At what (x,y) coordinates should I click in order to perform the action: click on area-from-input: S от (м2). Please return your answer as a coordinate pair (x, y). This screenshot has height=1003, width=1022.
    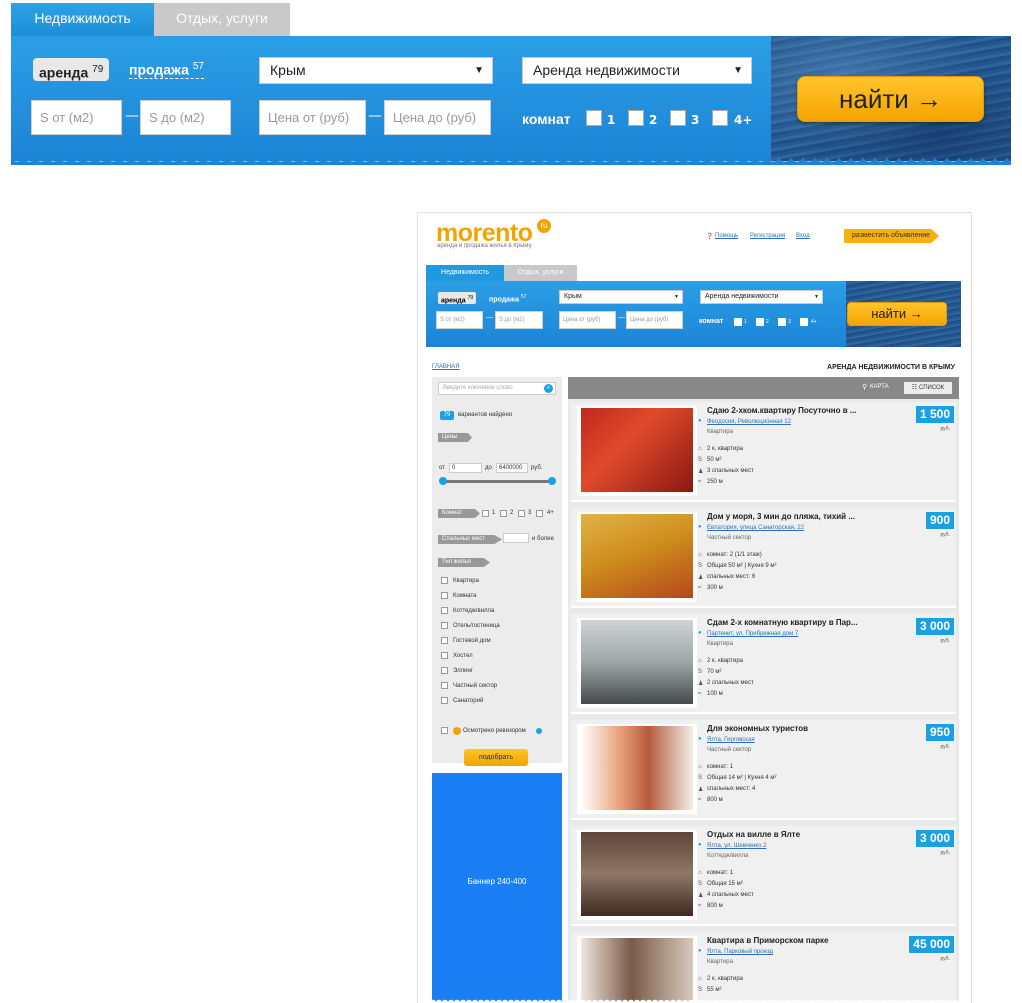
    Looking at the image, I should click on (76, 117).